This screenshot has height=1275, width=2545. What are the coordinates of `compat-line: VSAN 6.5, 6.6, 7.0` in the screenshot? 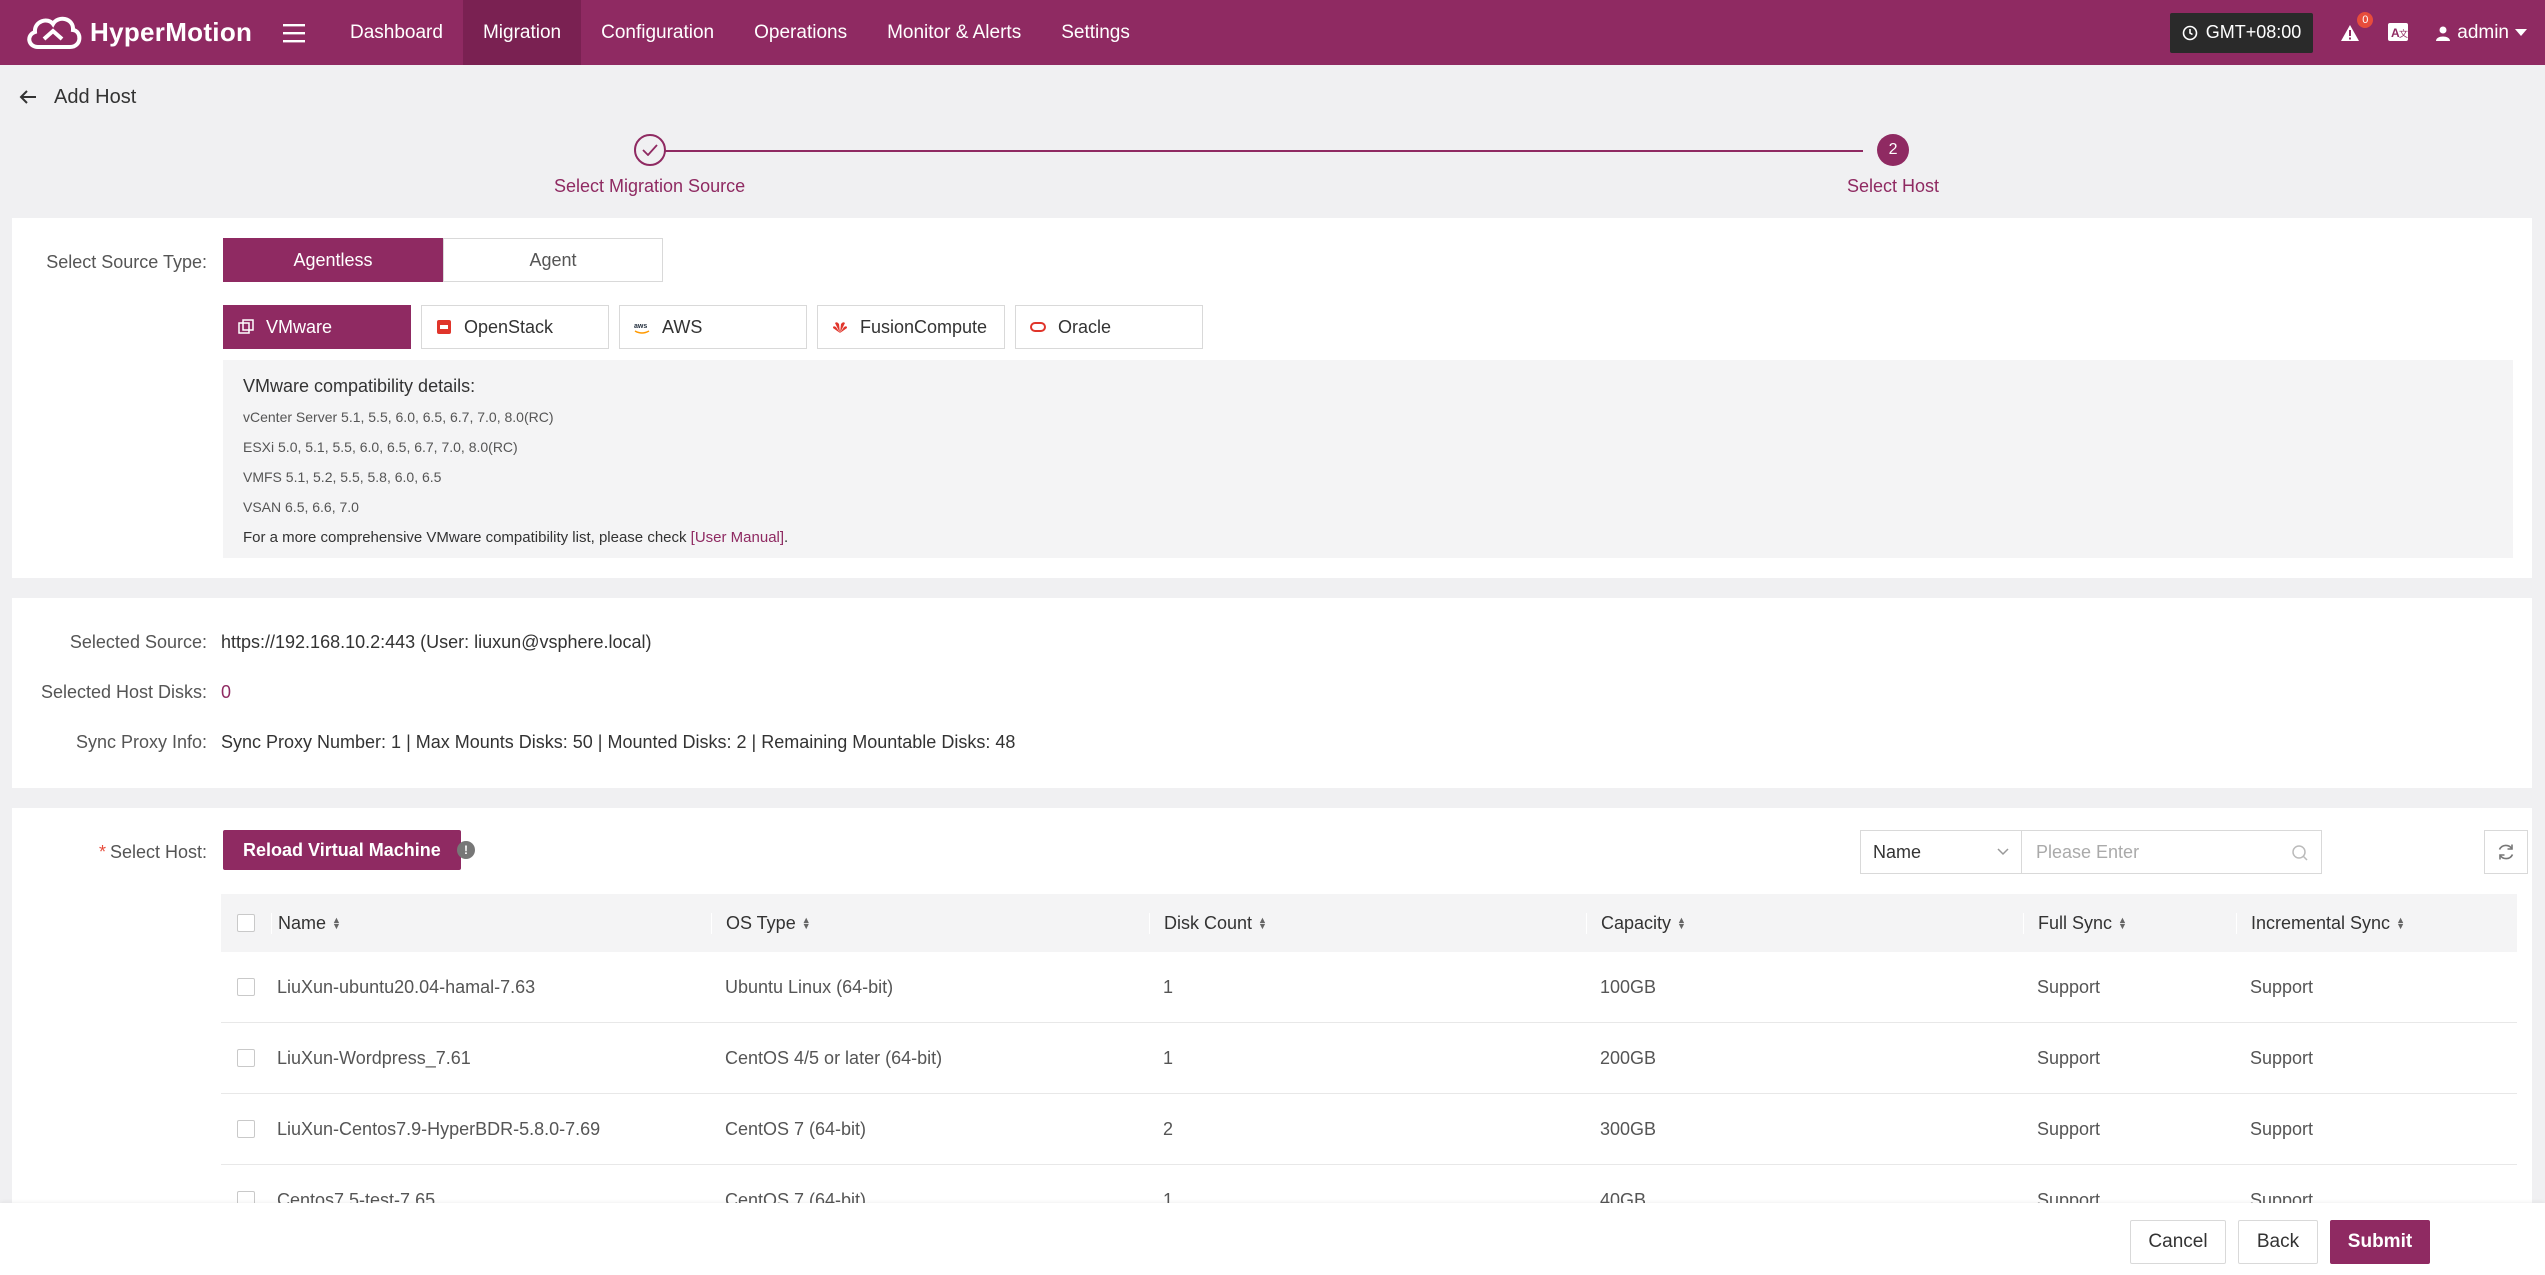 It's located at (301, 507).